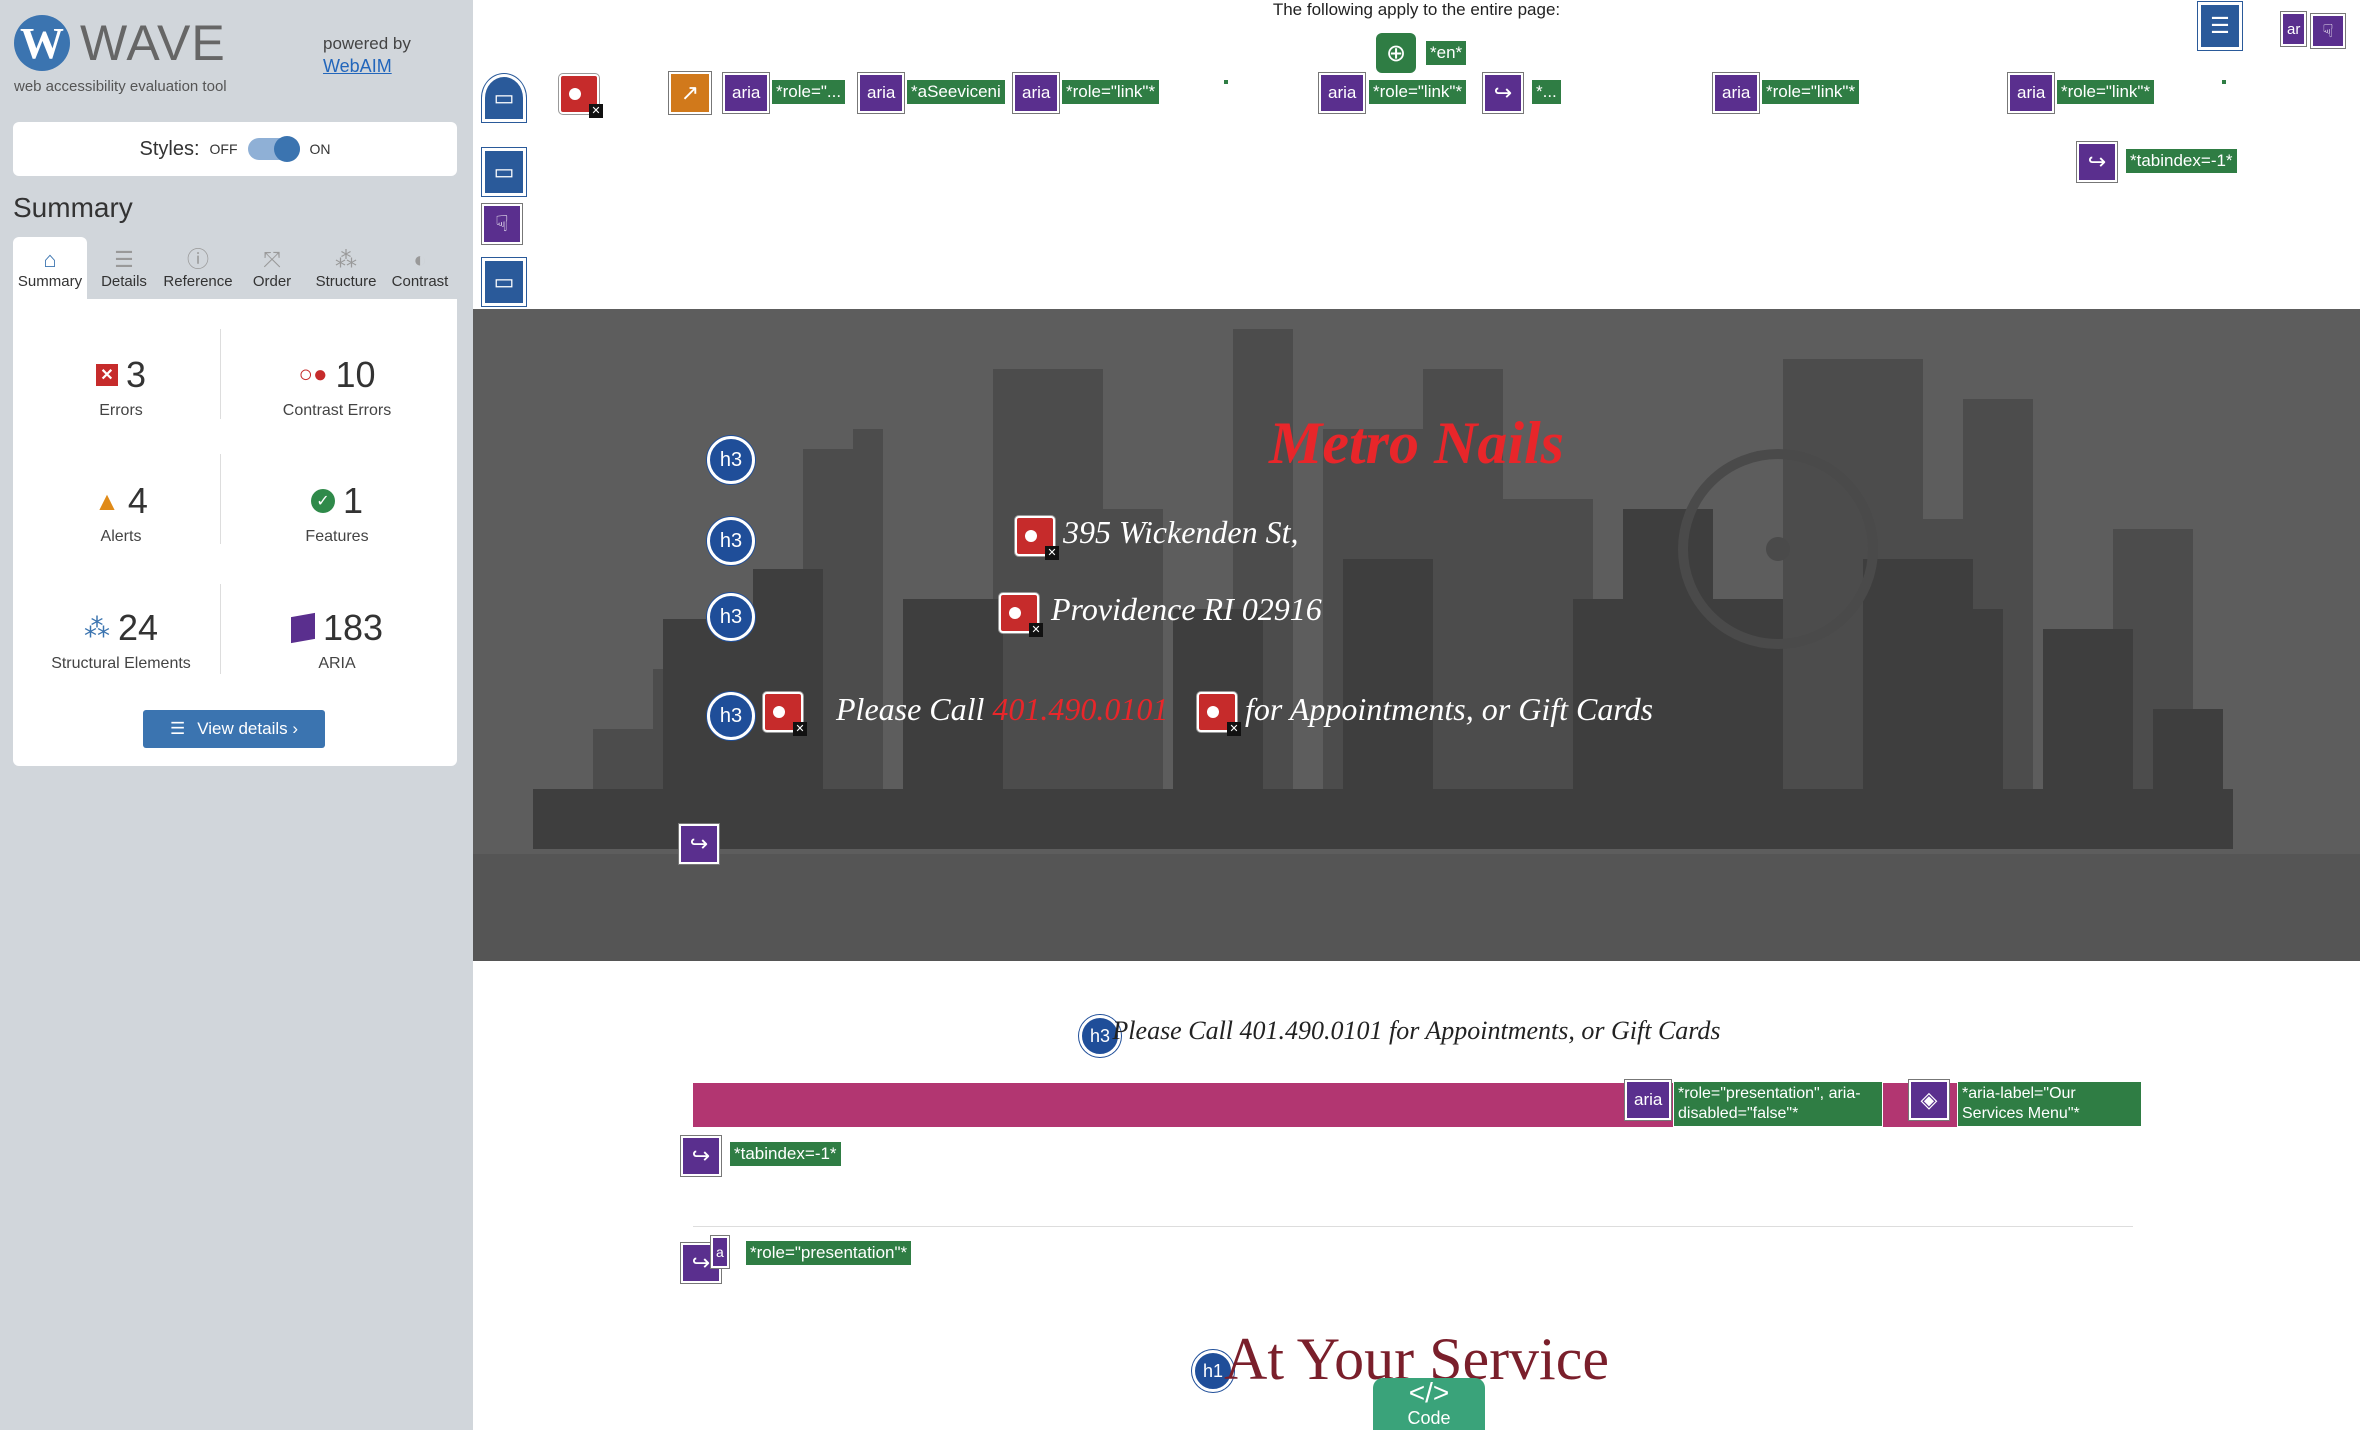 The height and width of the screenshot is (1430, 2360). What do you see at coordinates (2294, 29) in the screenshot?
I see `aria-badge: ar` at bounding box center [2294, 29].